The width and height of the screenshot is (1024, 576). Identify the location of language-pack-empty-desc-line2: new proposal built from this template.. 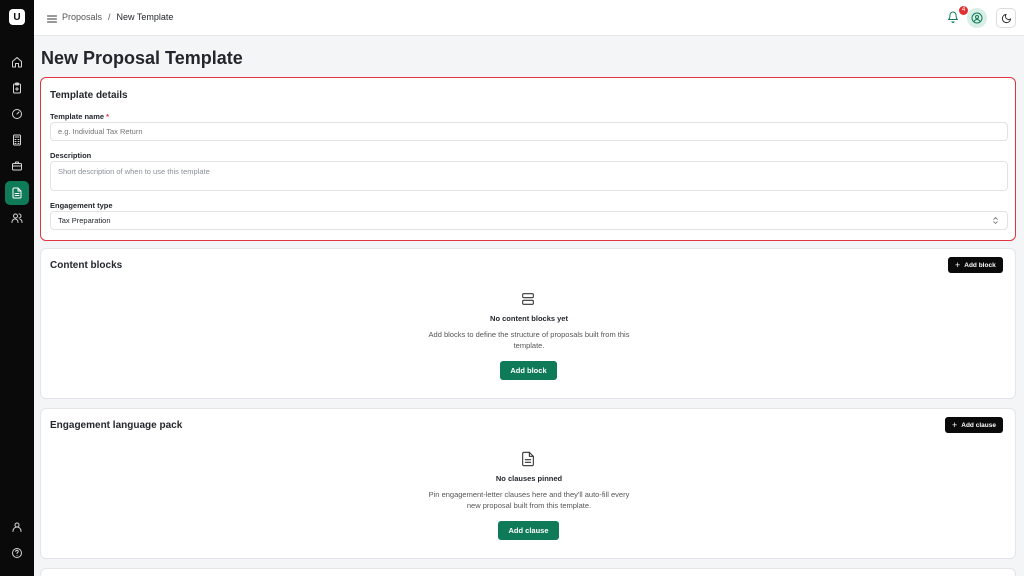
(529, 505).